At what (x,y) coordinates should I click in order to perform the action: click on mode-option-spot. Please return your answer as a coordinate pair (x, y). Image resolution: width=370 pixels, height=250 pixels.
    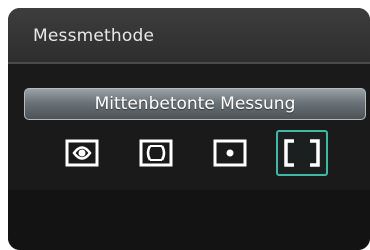
    Looking at the image, I should click on (230, 153).